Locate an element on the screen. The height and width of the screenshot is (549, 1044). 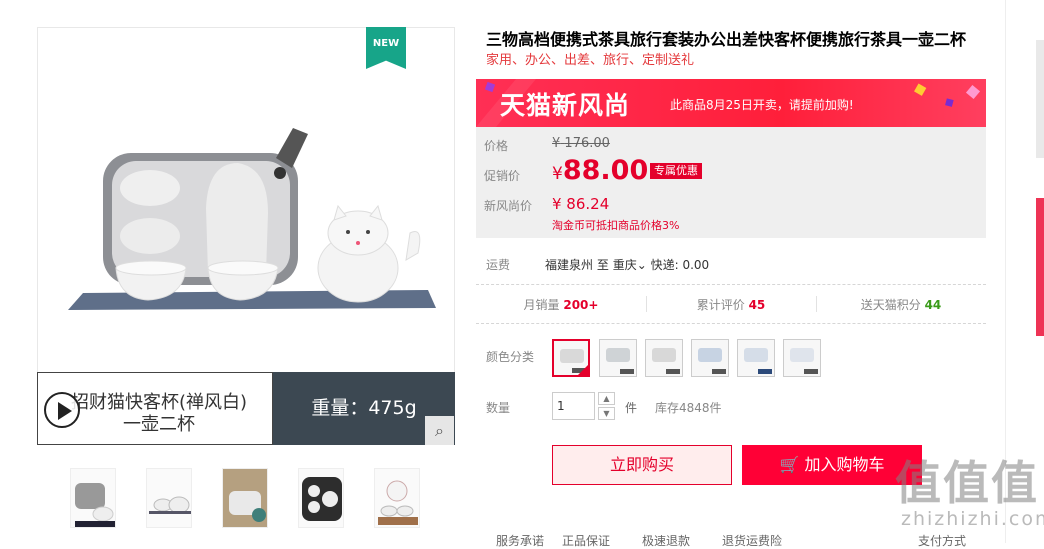
review-count-value: 45 is located at coordinates (757, 305).